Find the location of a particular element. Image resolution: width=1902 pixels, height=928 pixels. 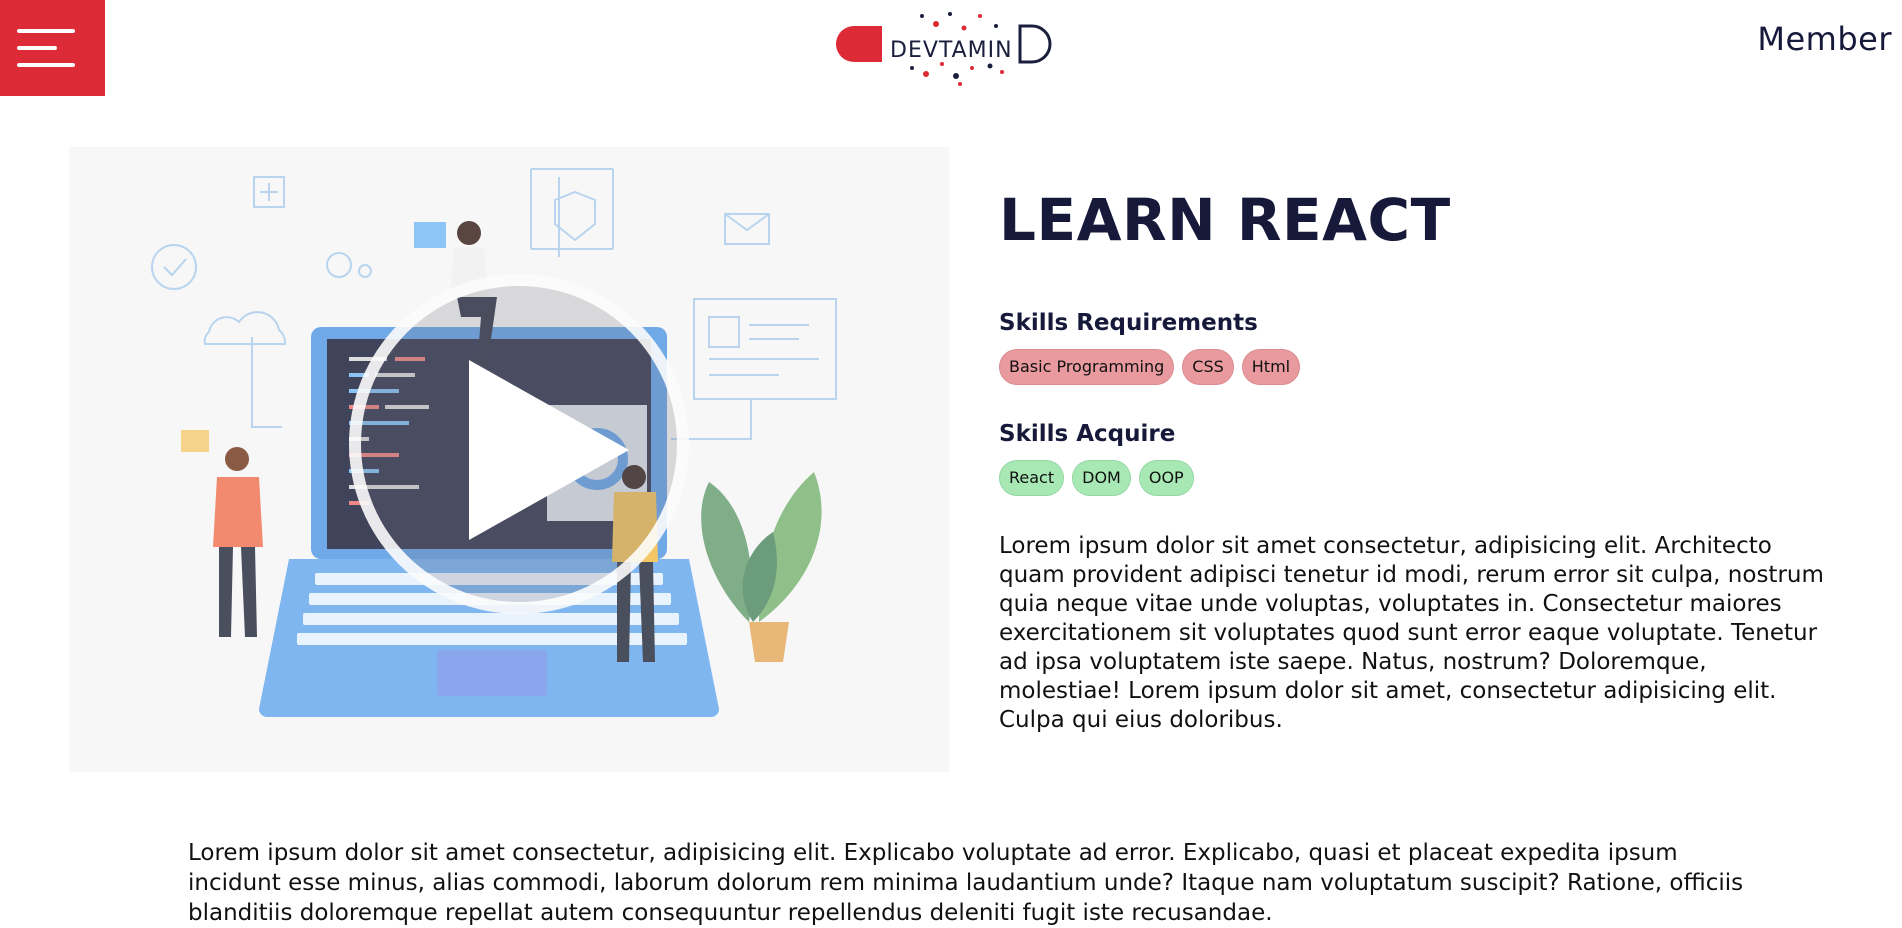

skill-tag: DOM is located at coordinates (1101, 478).